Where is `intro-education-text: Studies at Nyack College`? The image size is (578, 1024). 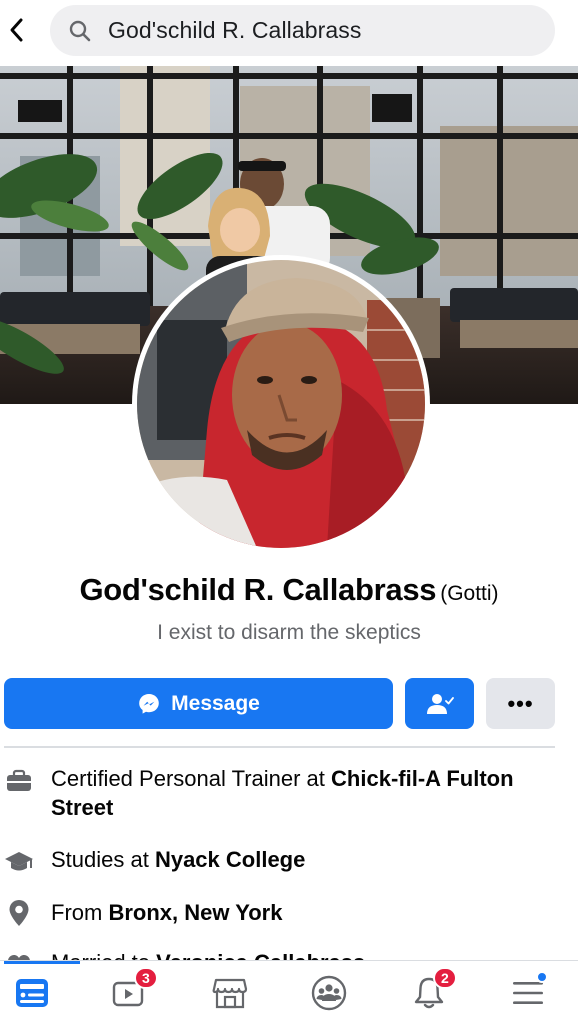 intro-education-text: Studies at Nyack College is located at coordinates (306, 859).